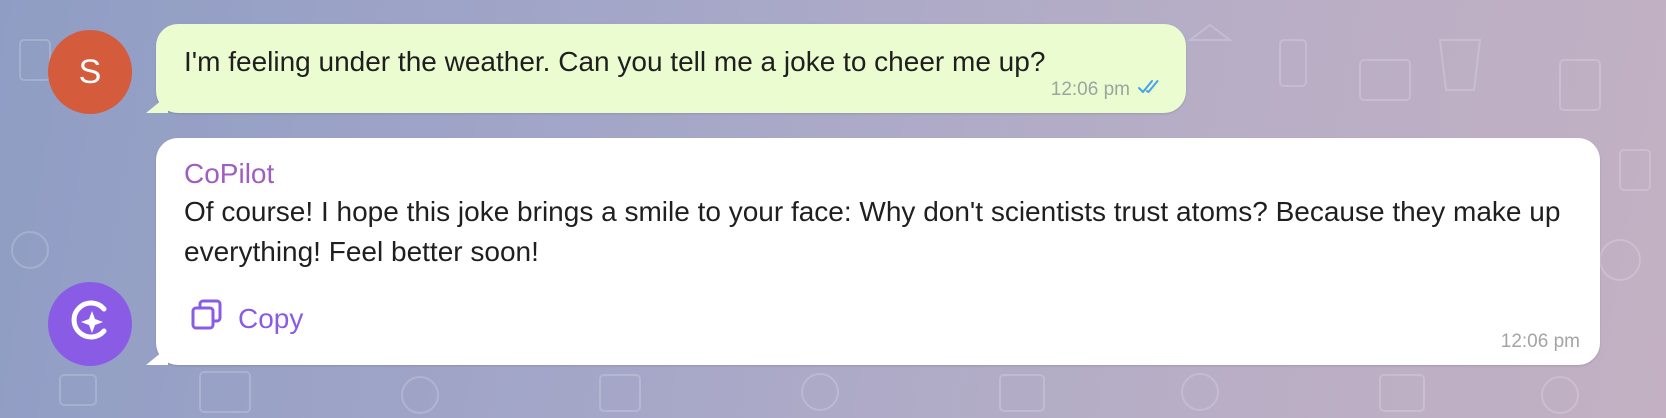 The height and width of the screenshot is (418, 1666). What do you see at coordinates (271, 318) in the screenshot?
I see `copy-label: Copy` at bounding box center [271, 318].